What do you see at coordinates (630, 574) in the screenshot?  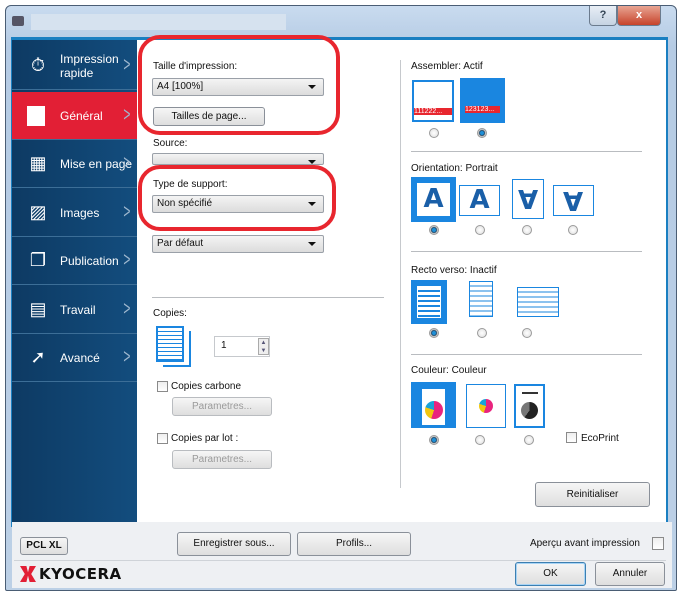 I see `cancel-button: Annuler` at bounding box center [630, 574].